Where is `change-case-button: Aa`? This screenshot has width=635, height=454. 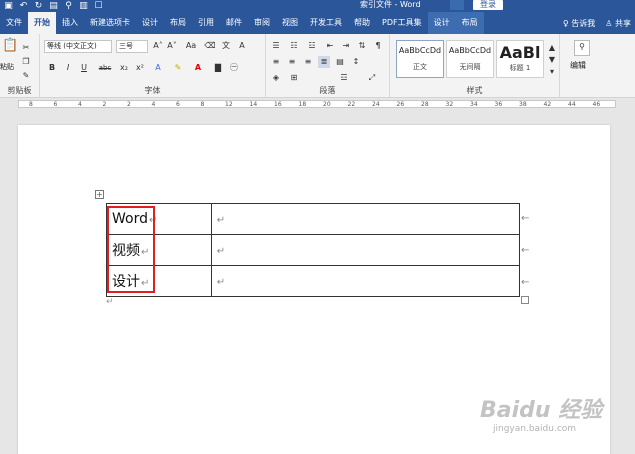 change-case-button: Aa is located at coordinates (191, 46).